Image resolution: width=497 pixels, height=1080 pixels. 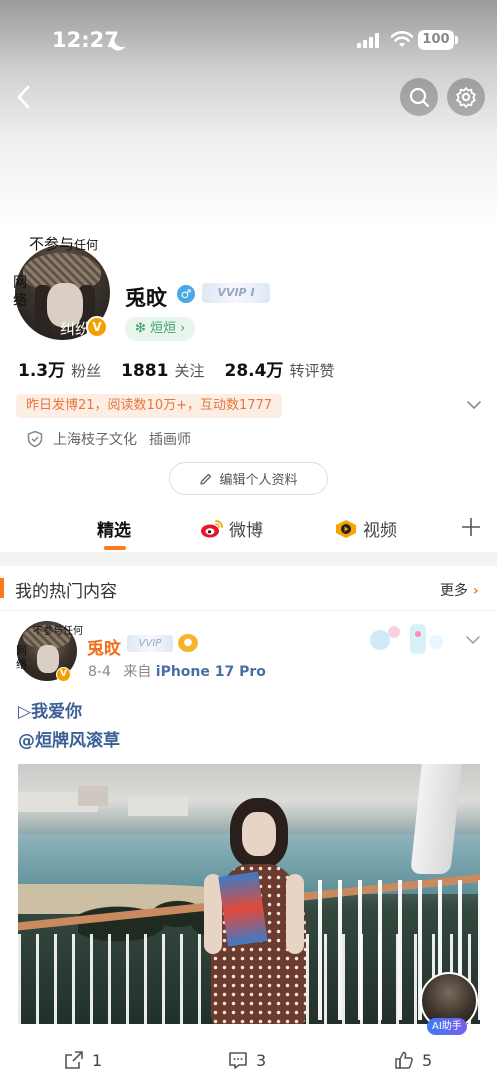 I want to click on comment-icon, so click(x=238, y=1060).